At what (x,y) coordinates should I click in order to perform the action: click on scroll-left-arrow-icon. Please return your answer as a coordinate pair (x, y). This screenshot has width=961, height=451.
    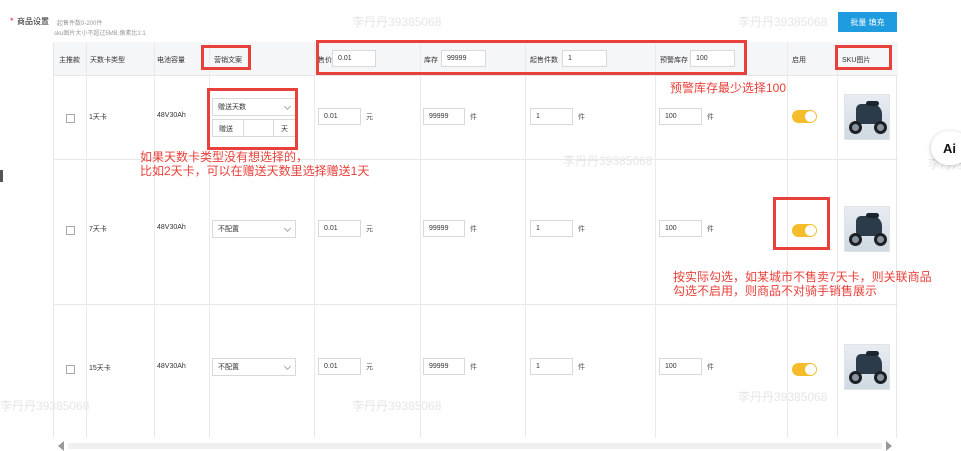
    Looking at the image, I should click on (61, 446).